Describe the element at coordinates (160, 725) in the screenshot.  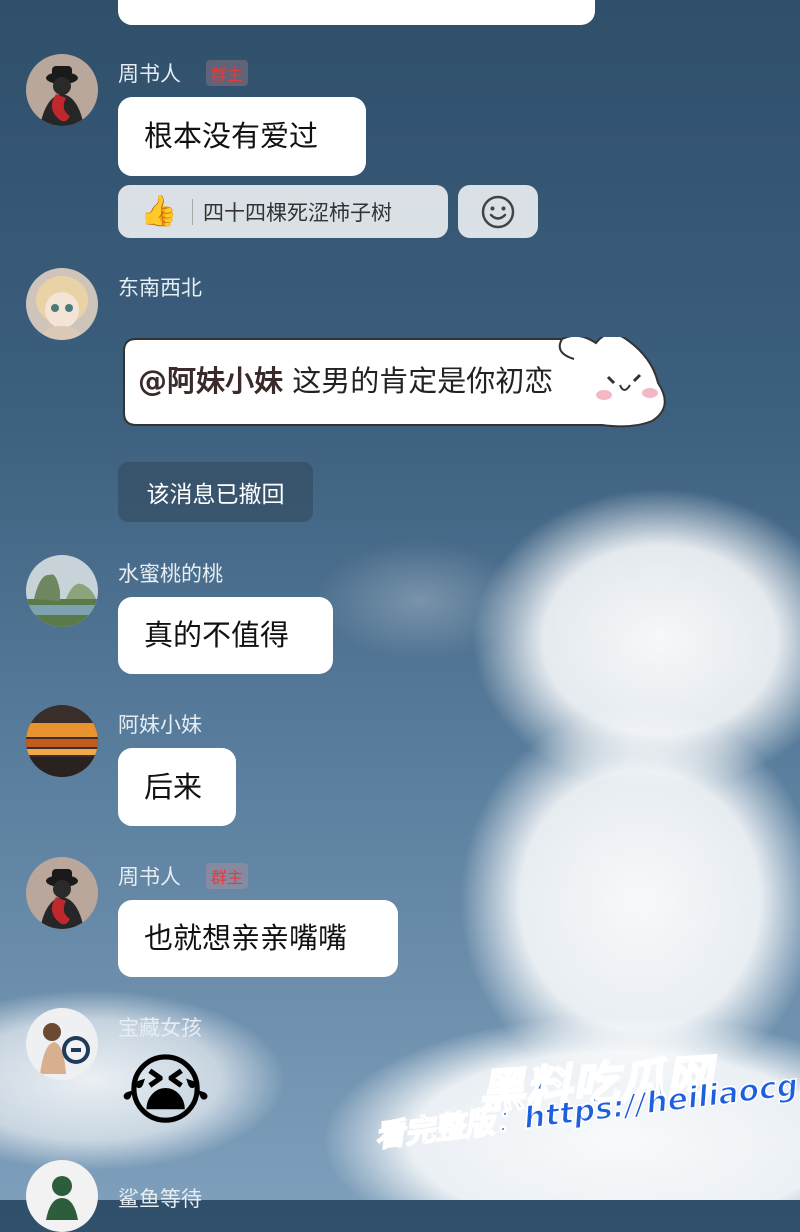
I see `sender-name: 阿妹小妹` at that location.